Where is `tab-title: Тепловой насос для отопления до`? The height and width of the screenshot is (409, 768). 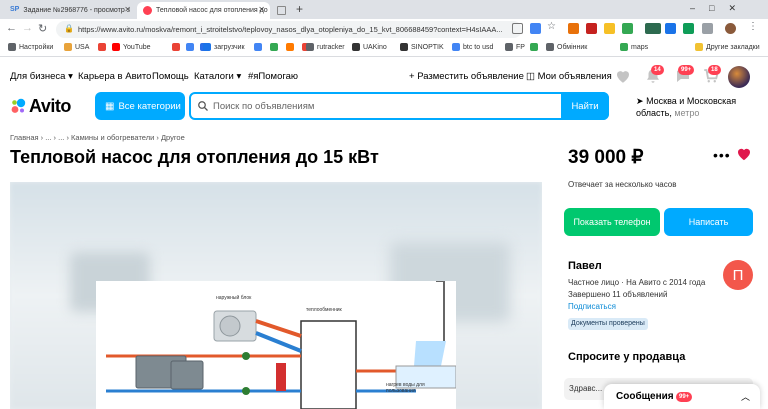
tab-title: Тепловой насос для отопления до is located at coordinates (212, 10).